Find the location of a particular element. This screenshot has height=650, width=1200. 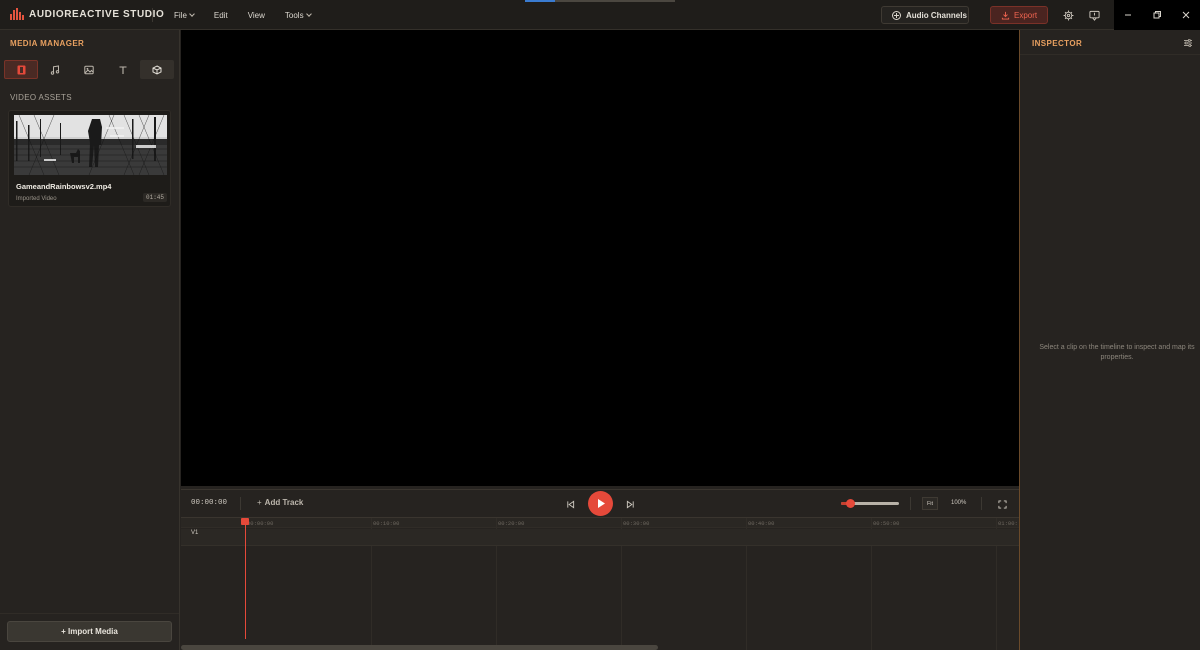

ruler-tick-label: 00:30:00 is located at coordinates (636, 523).